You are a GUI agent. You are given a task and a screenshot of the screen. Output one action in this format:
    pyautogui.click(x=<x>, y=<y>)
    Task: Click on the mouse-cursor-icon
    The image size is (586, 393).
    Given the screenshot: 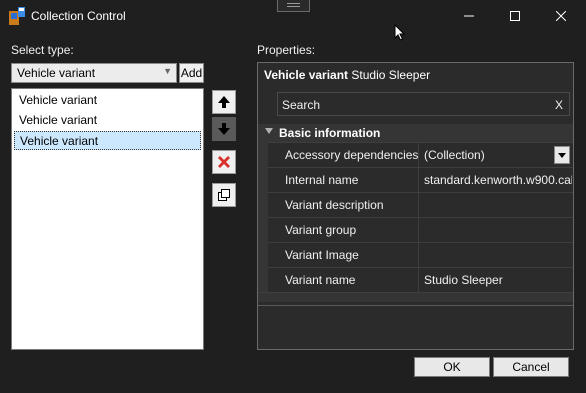 What is the action you would take?
    pyautogui.click(x=400, y=32)
    